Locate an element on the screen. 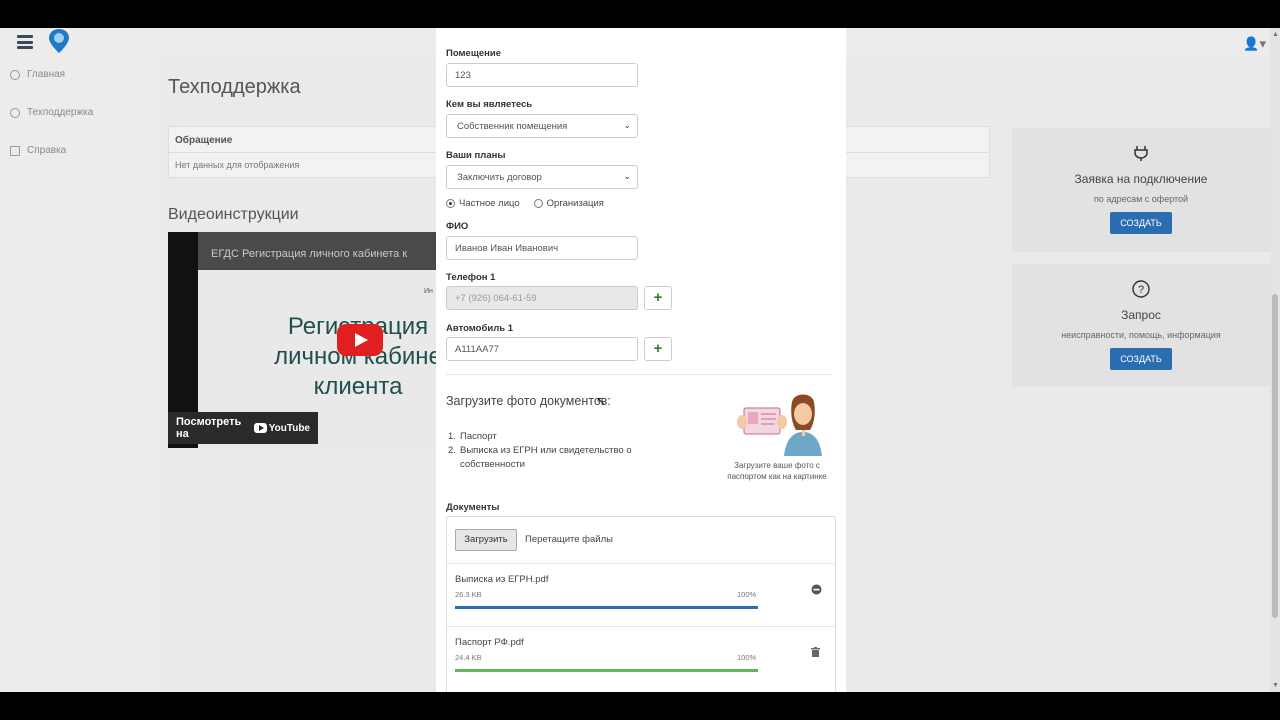 The height and width of the screenshot is (720, 1280). sidebar-item-label: Техподдержка is located at coordinates (60, 112).